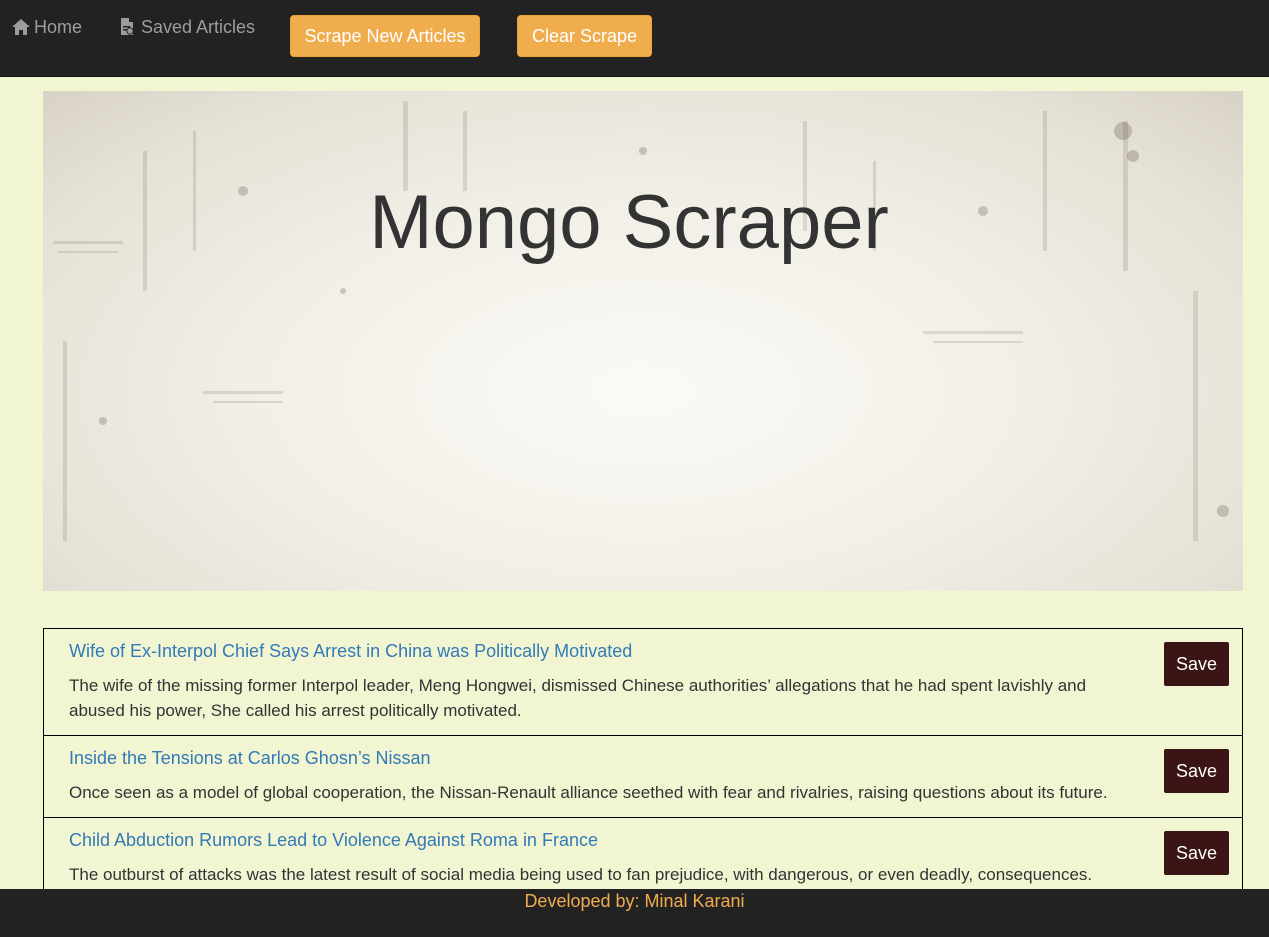 The width and height of the screenshot is (1269, 937). What do you see at coordinates (21, 27) in the screenshot?
I see `home-icon` at bounding box center [21, 27].